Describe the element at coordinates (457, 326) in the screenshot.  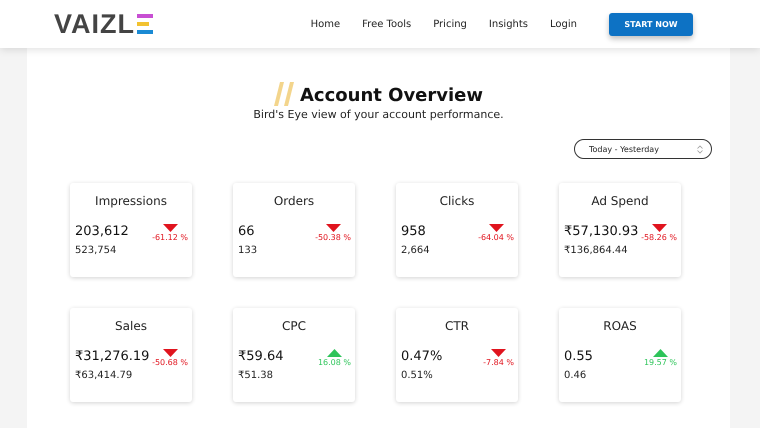
I see `metric-title: CTR` at that location.